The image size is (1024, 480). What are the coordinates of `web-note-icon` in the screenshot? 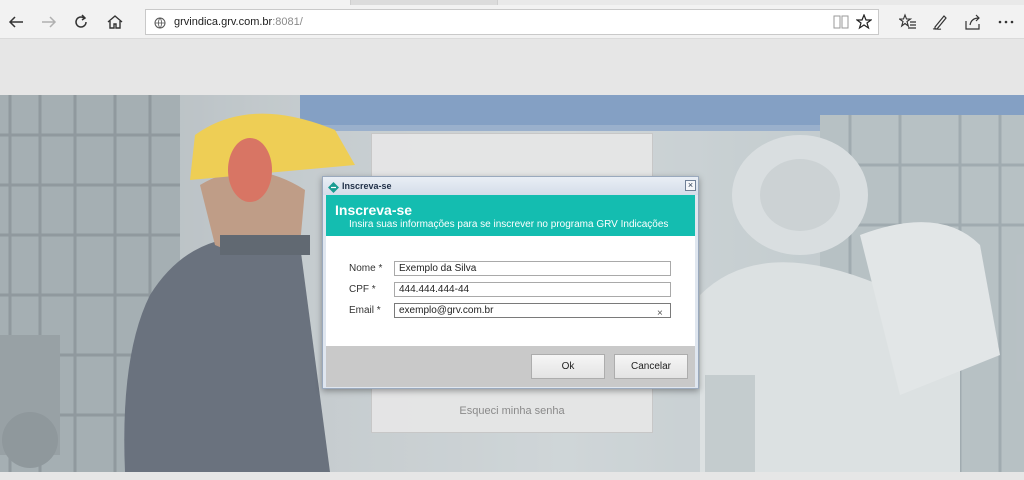 It's located at (940, 22).